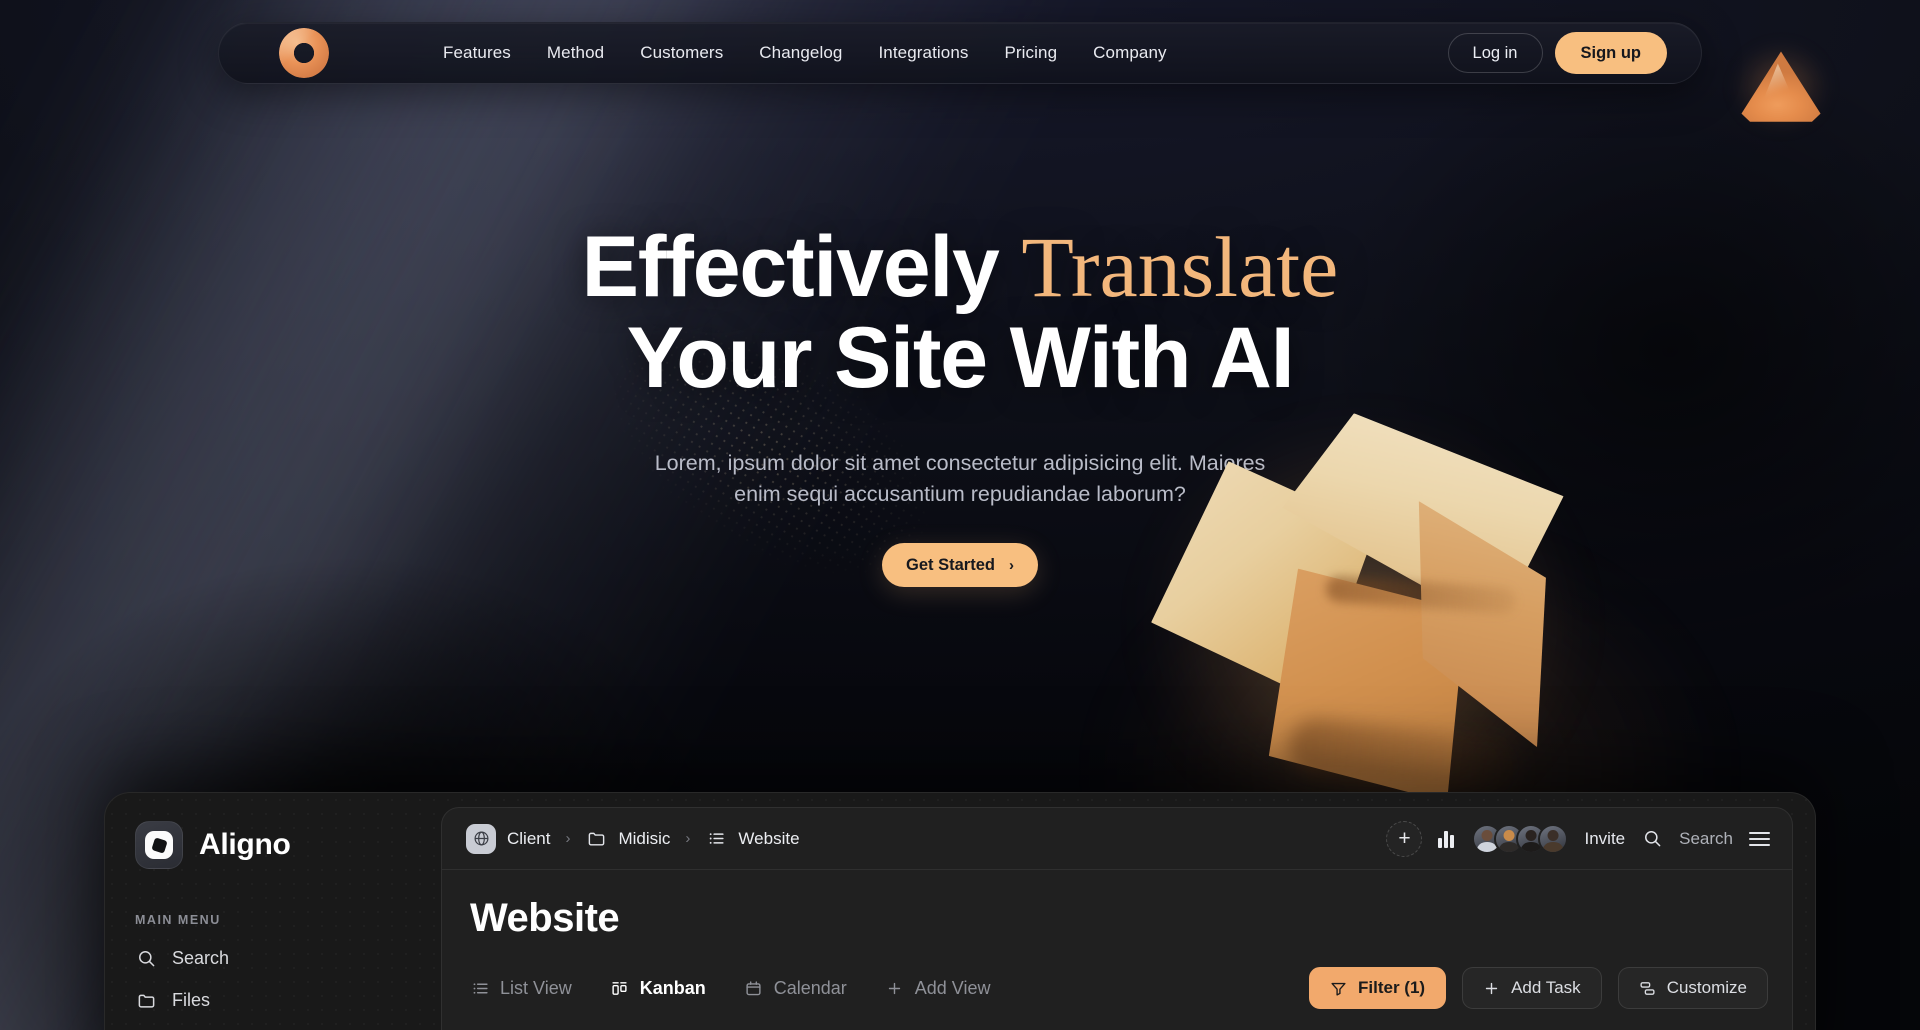  I want to click on tab-list-view: List View, so click(521, 988).